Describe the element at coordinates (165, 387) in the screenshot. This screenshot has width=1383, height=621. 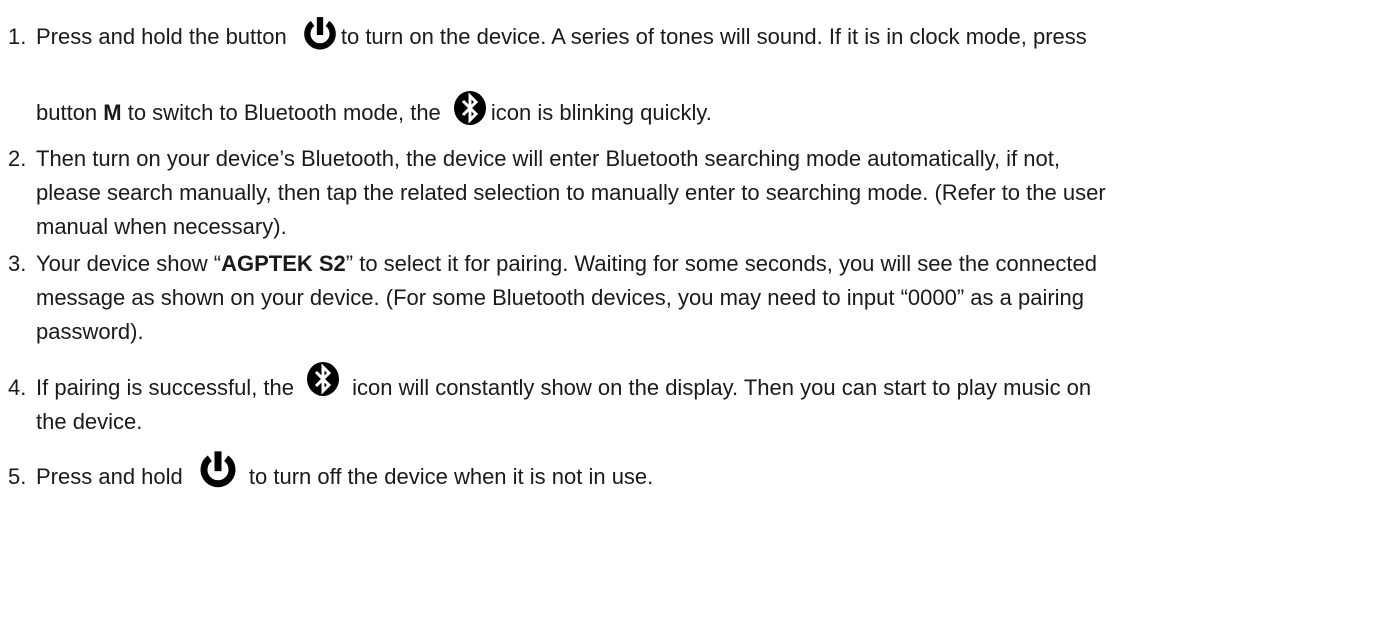
I see `step-text: If pairing is successful, the` at that location.